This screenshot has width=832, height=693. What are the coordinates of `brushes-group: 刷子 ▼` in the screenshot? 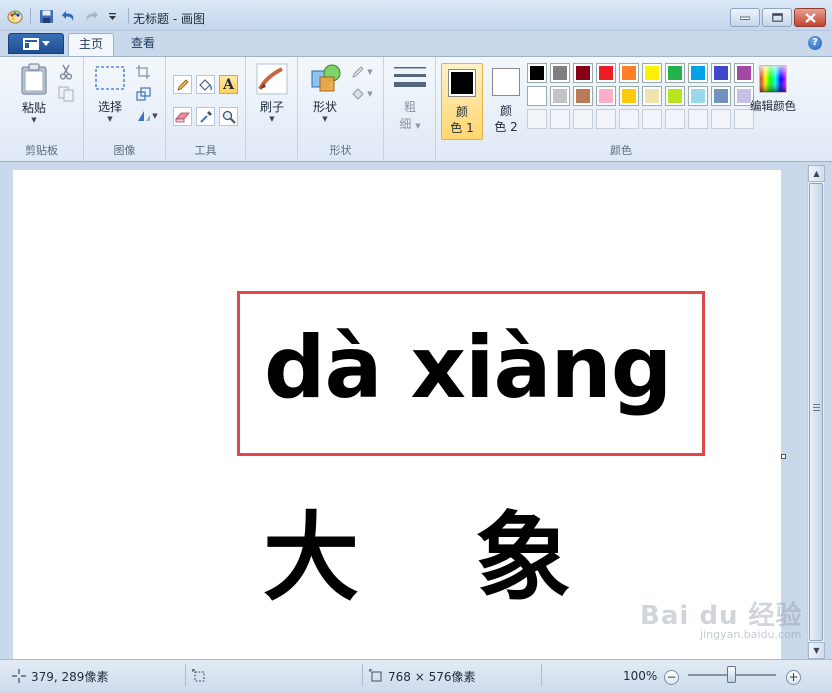 It's located at (272, 109).